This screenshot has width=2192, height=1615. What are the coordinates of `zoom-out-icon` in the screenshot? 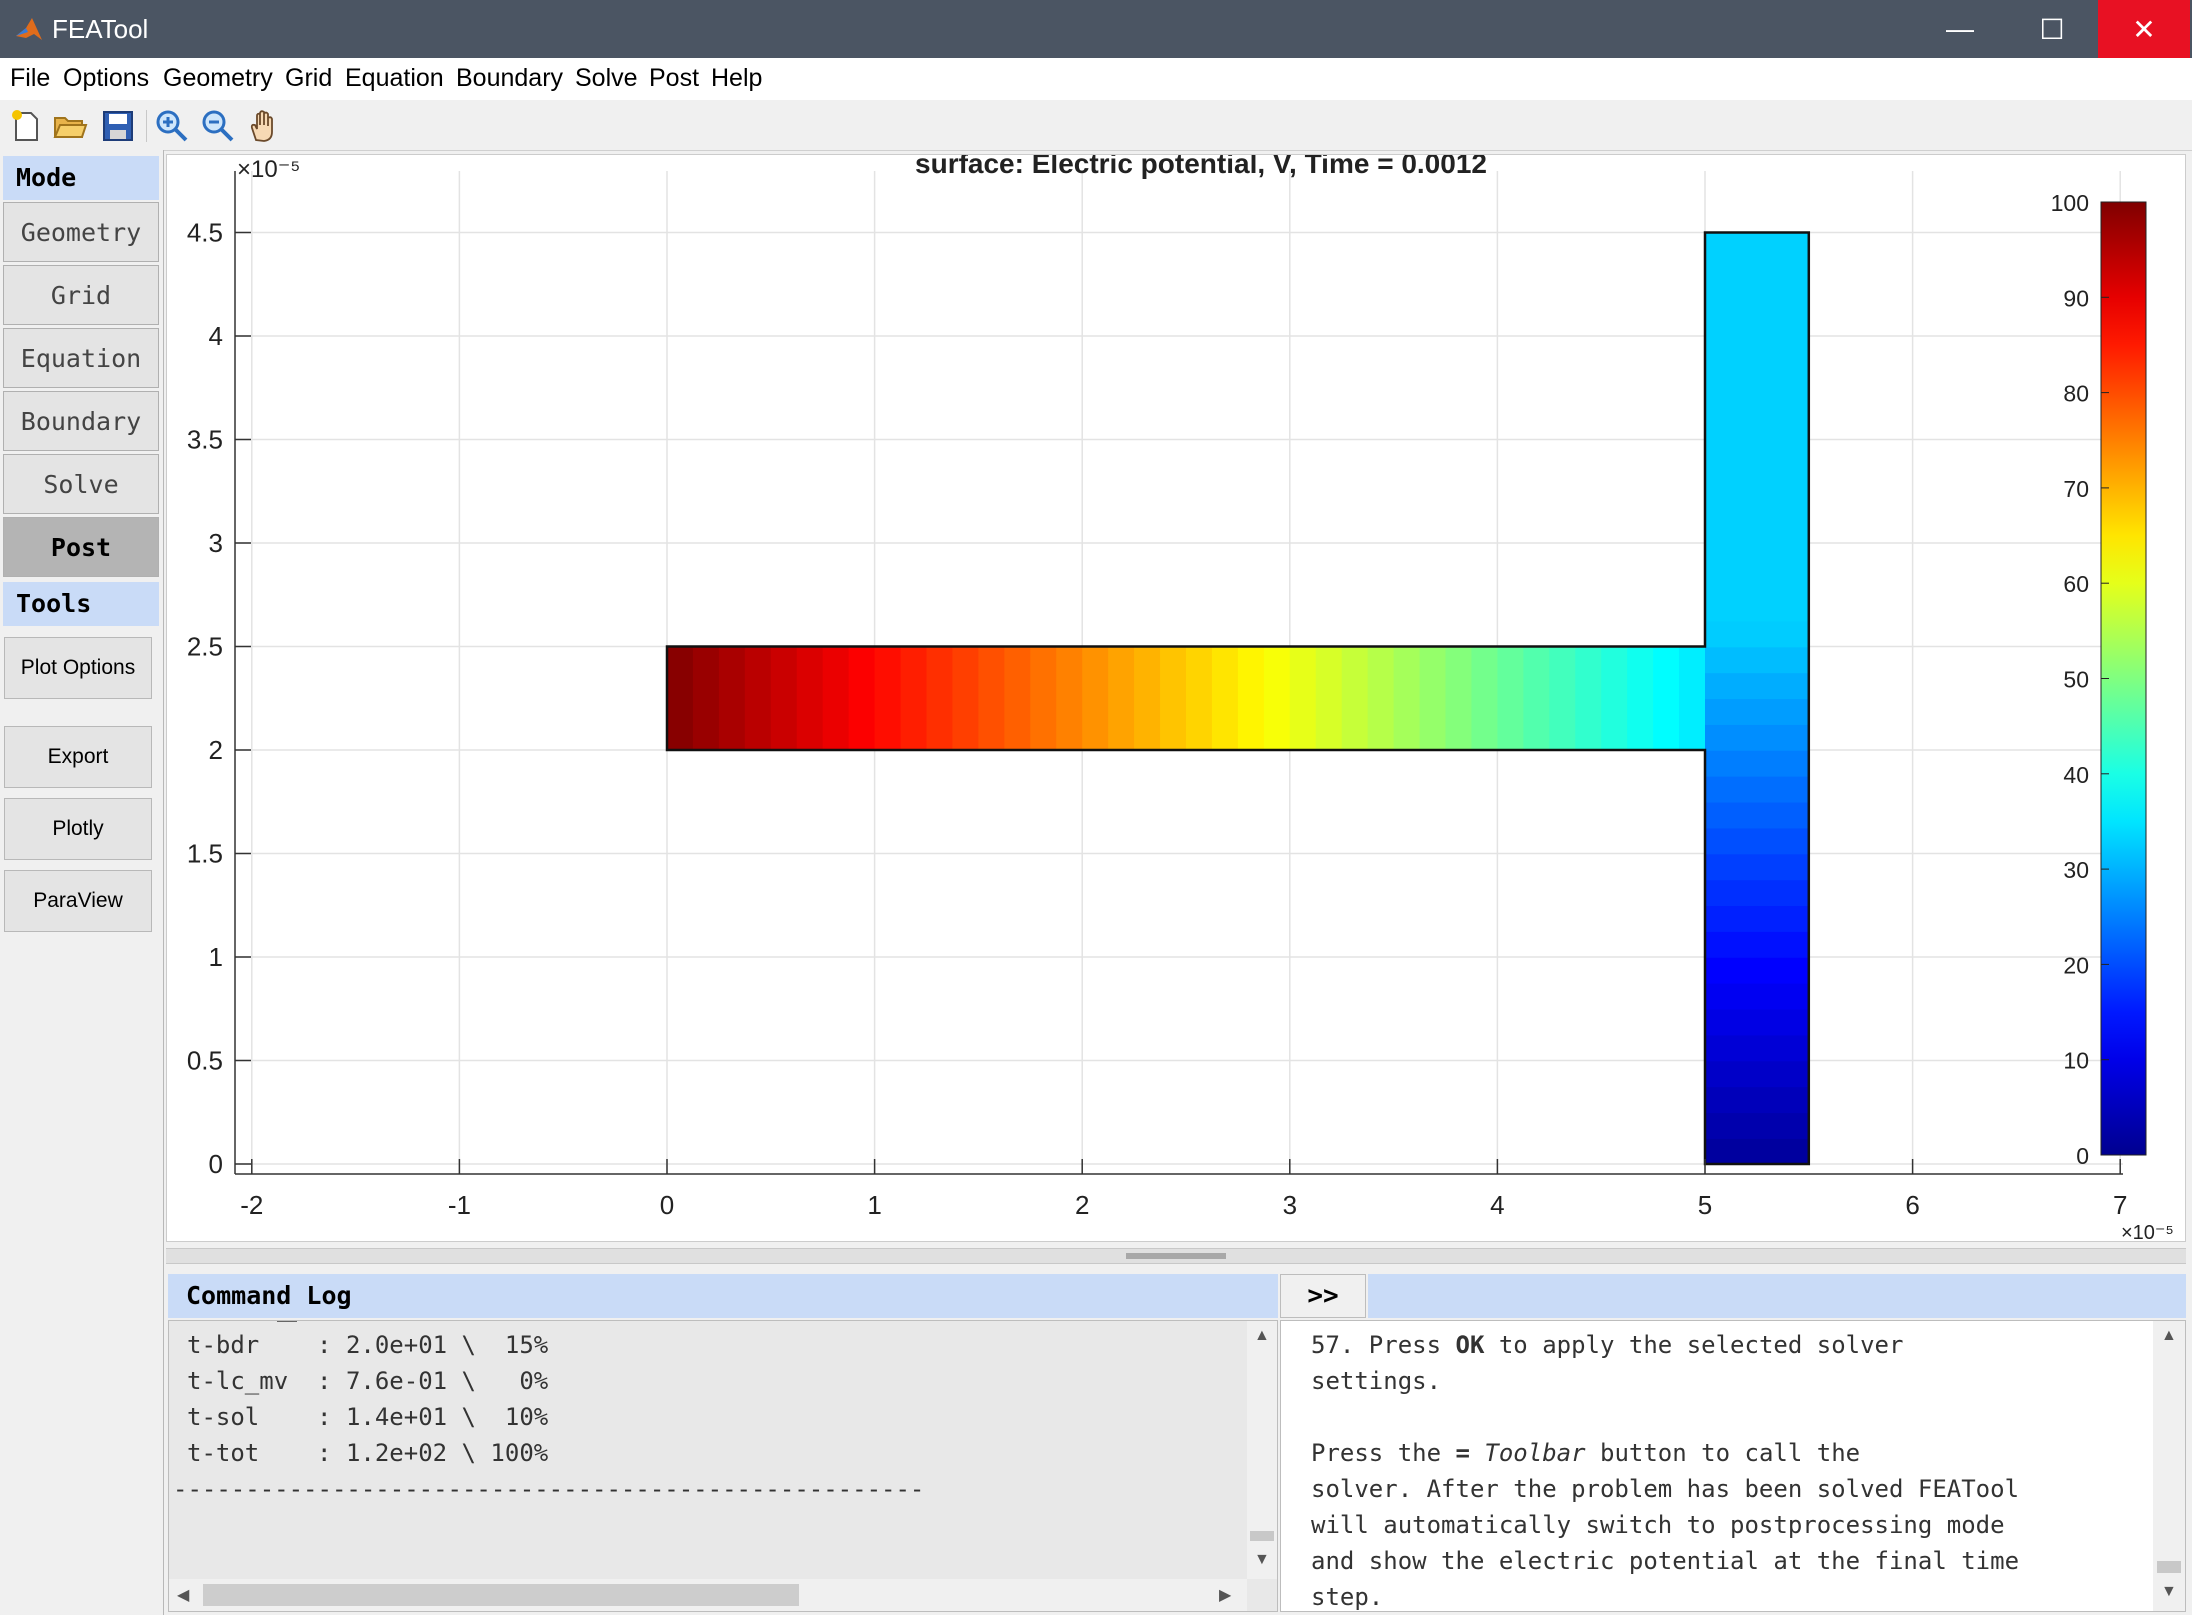 It's located at (218, 126).